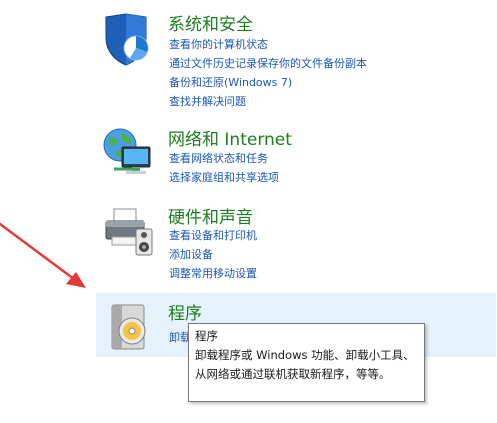 The width and height of the screenshot is (497, 423). Describe the element at coordinates (128, 233) in the screenshot. I see `printer-speaker-icon` at that location.